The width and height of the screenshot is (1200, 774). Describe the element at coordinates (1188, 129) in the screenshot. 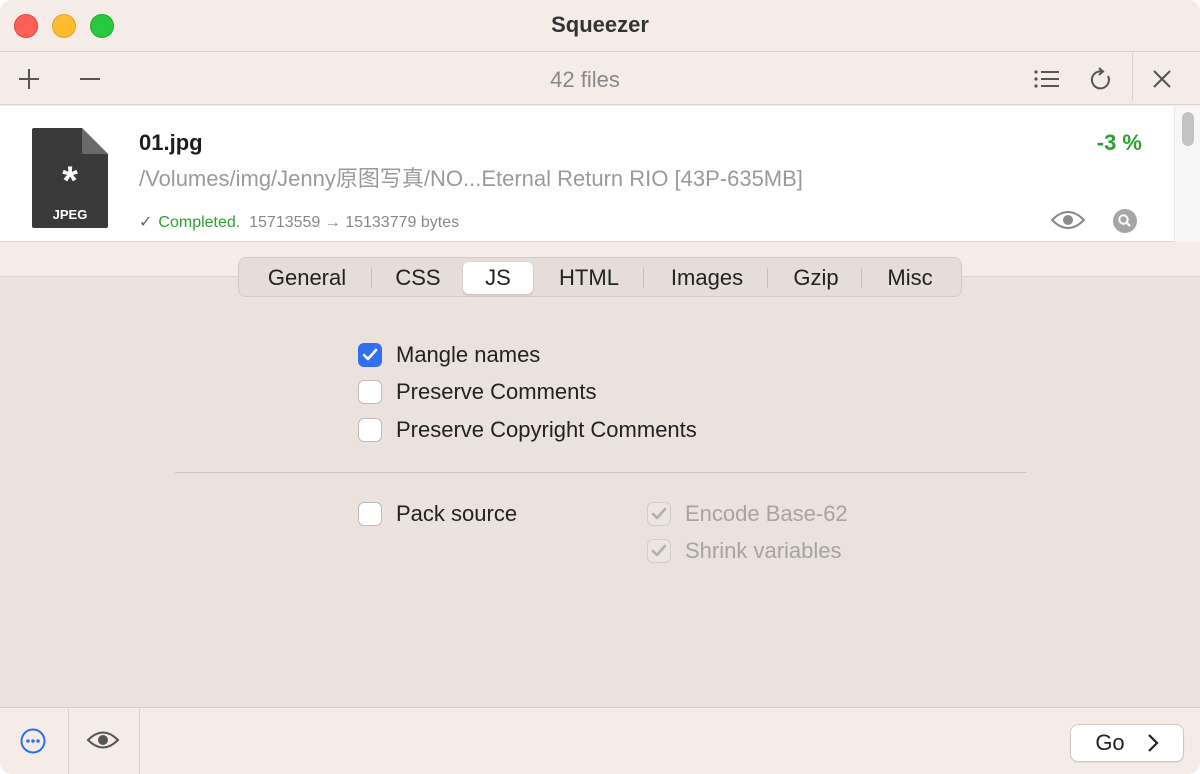

I see `scrollbar-thumb` at that location.